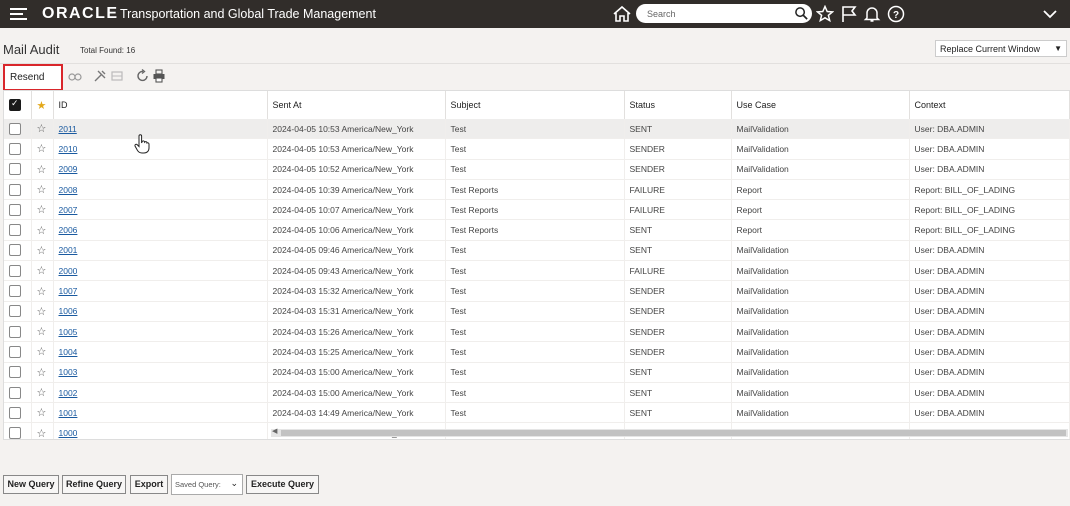  Describe the element at coordinates (149, 484) in the screenshot. I see `export-button: Export` at that location.